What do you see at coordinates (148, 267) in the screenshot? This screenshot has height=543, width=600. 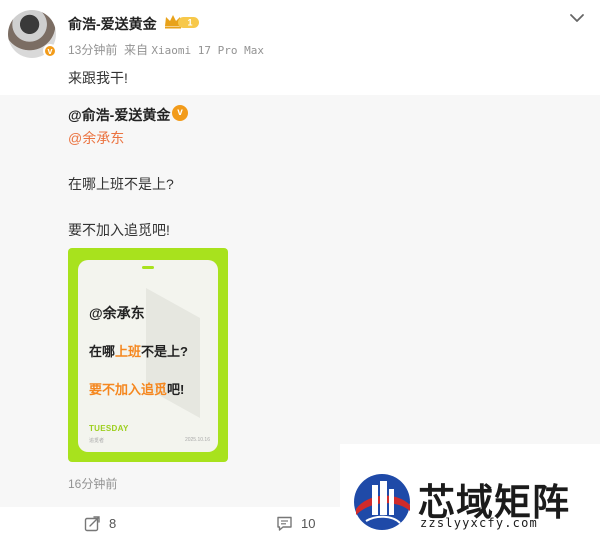 I see `card-handle` at bounding box center [148, 267].